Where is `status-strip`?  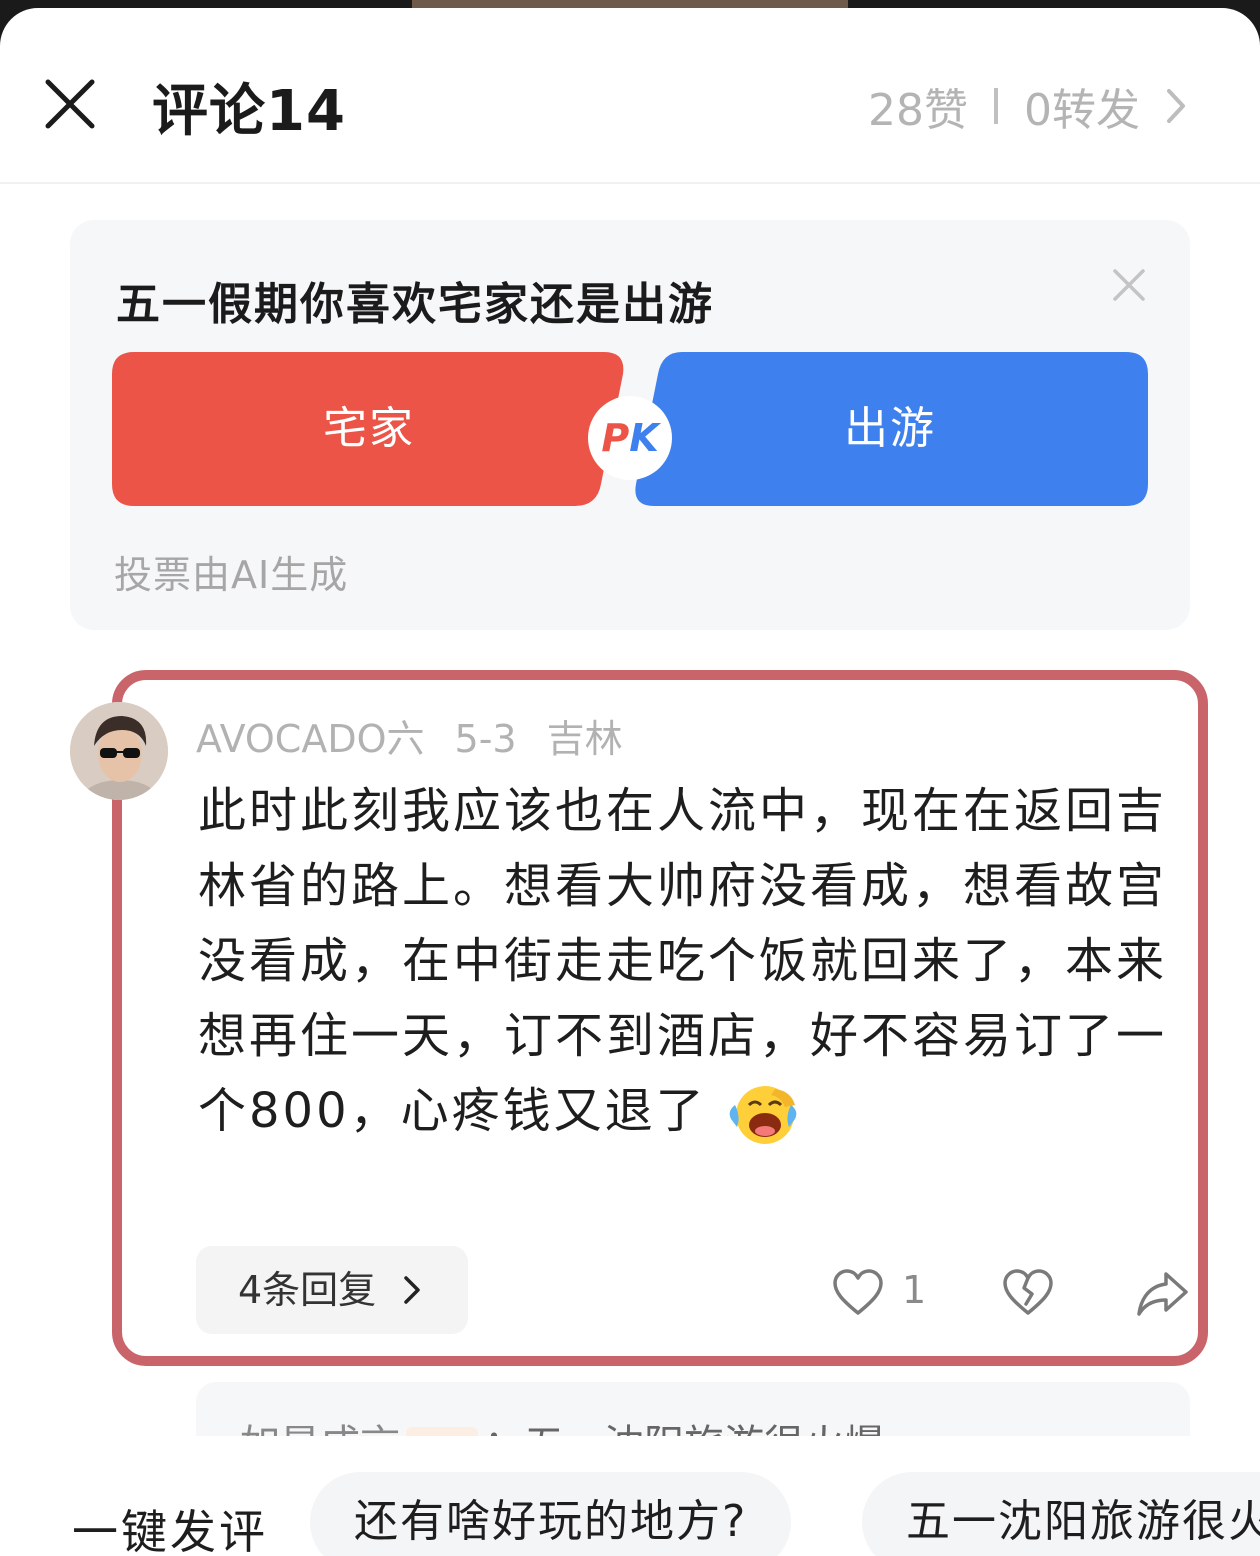 status-strip is located at coordinates (630, 4).